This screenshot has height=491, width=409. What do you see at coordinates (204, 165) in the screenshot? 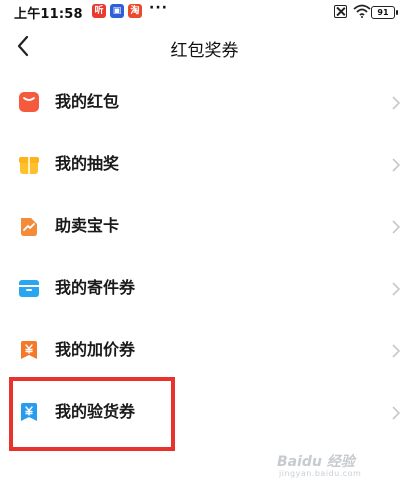
I see `menu-item-lottery: 我的抽奖` at bounding box center [204, 165].